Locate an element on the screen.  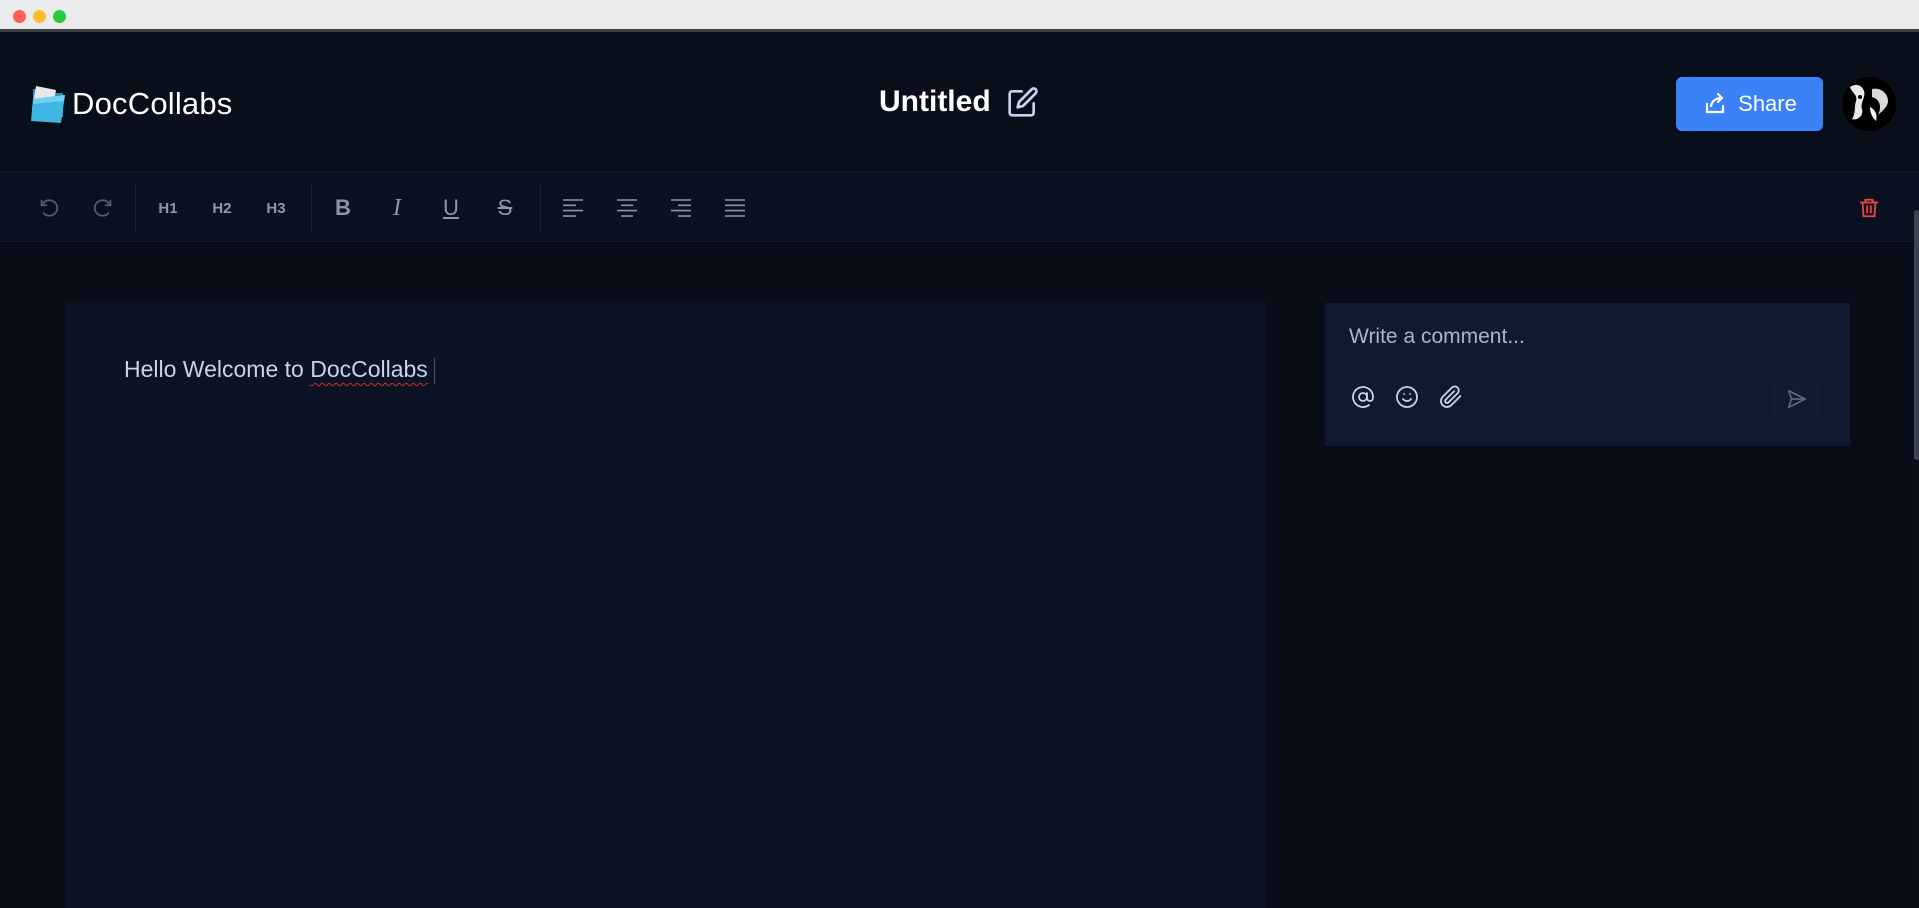
delete-document-button is located at coordinates (1869, 208).